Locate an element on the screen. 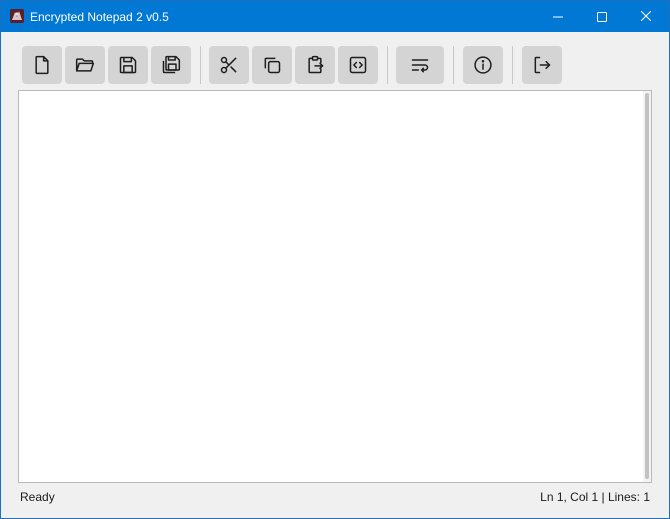 This screenshot has height=519, width=670. code-button is located at coordinates (358, 65).